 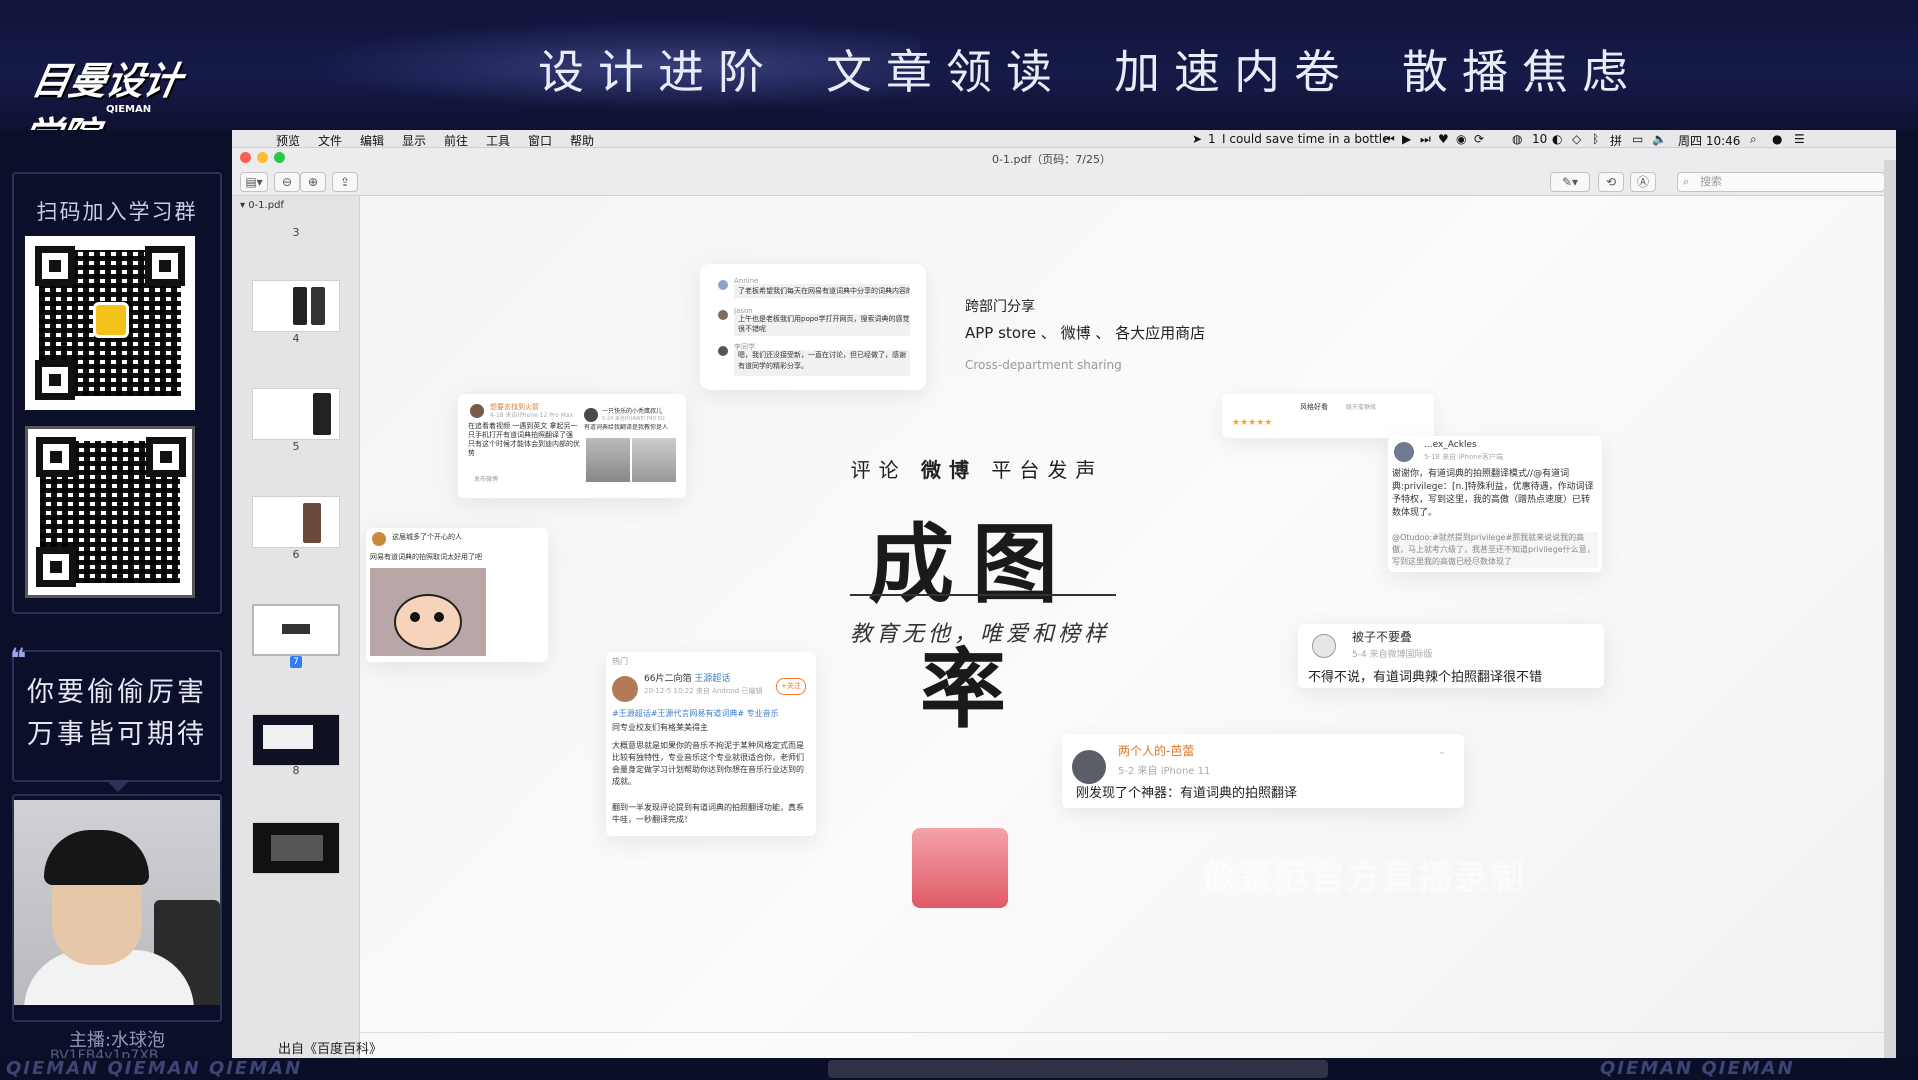 What do you see at coordinates (262, 205) in the screenshot?
I see `sidebar-file-name: ▾ 0-1.pdf` at bounding box center [262, 205].